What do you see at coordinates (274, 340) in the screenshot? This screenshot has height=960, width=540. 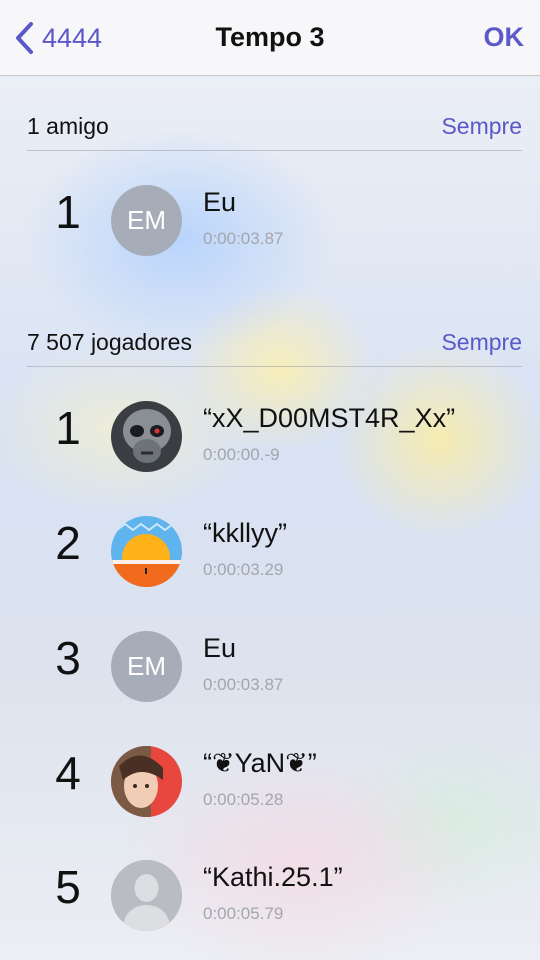 I see `players-section-header: 7 507 jogadores Sempre` at bounding box center [274, 340].